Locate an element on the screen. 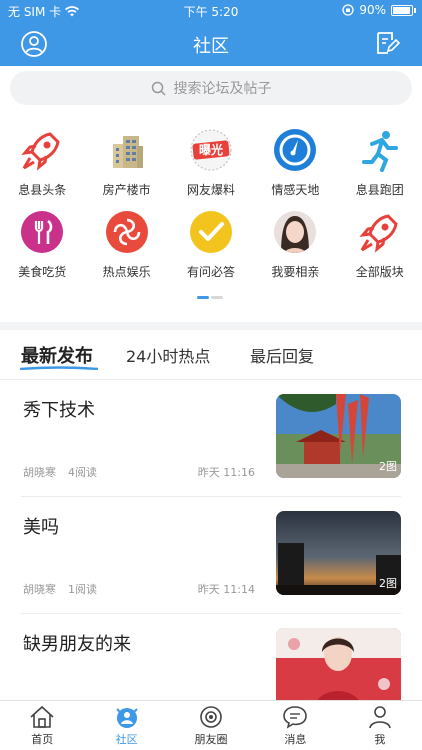 The width and height of the screenshot is (422, 750). post-item: 秀下技术 胡晓寒 4阅读 昨天 11:16 2图 is located at coordinates (211, 438).